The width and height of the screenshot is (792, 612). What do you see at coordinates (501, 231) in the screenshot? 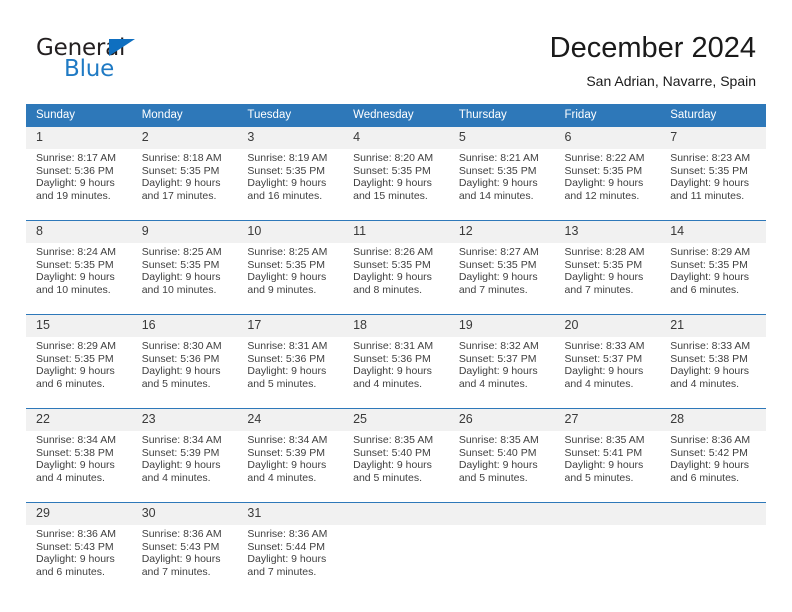
I see `day-number: 12` at bounding box center [501, 231].